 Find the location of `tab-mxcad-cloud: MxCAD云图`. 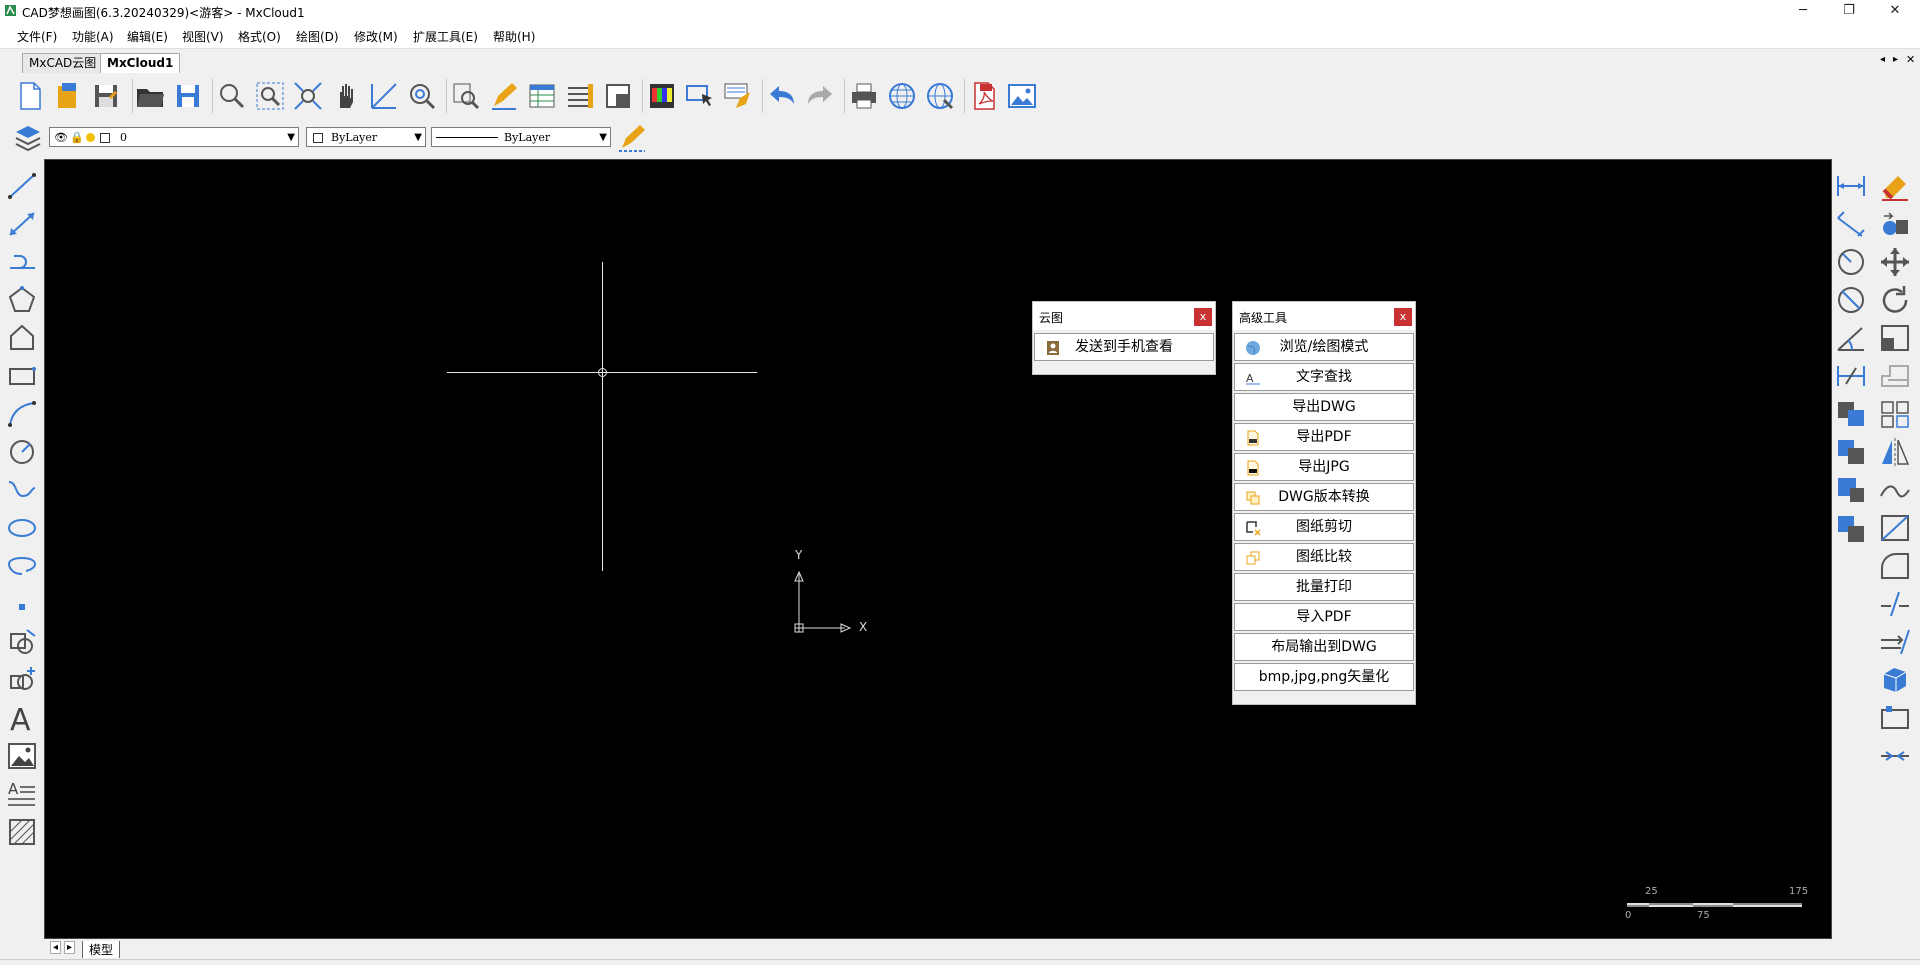

tab-mxcad-cloud: MxCAD云图 is located at coordinates (63, 63).